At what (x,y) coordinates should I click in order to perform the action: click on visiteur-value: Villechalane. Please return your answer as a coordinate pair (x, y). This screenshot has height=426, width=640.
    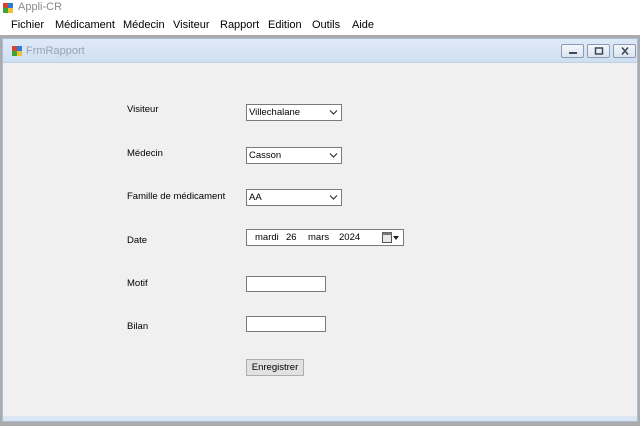
    Looking at the image, I should click on (275, 112).